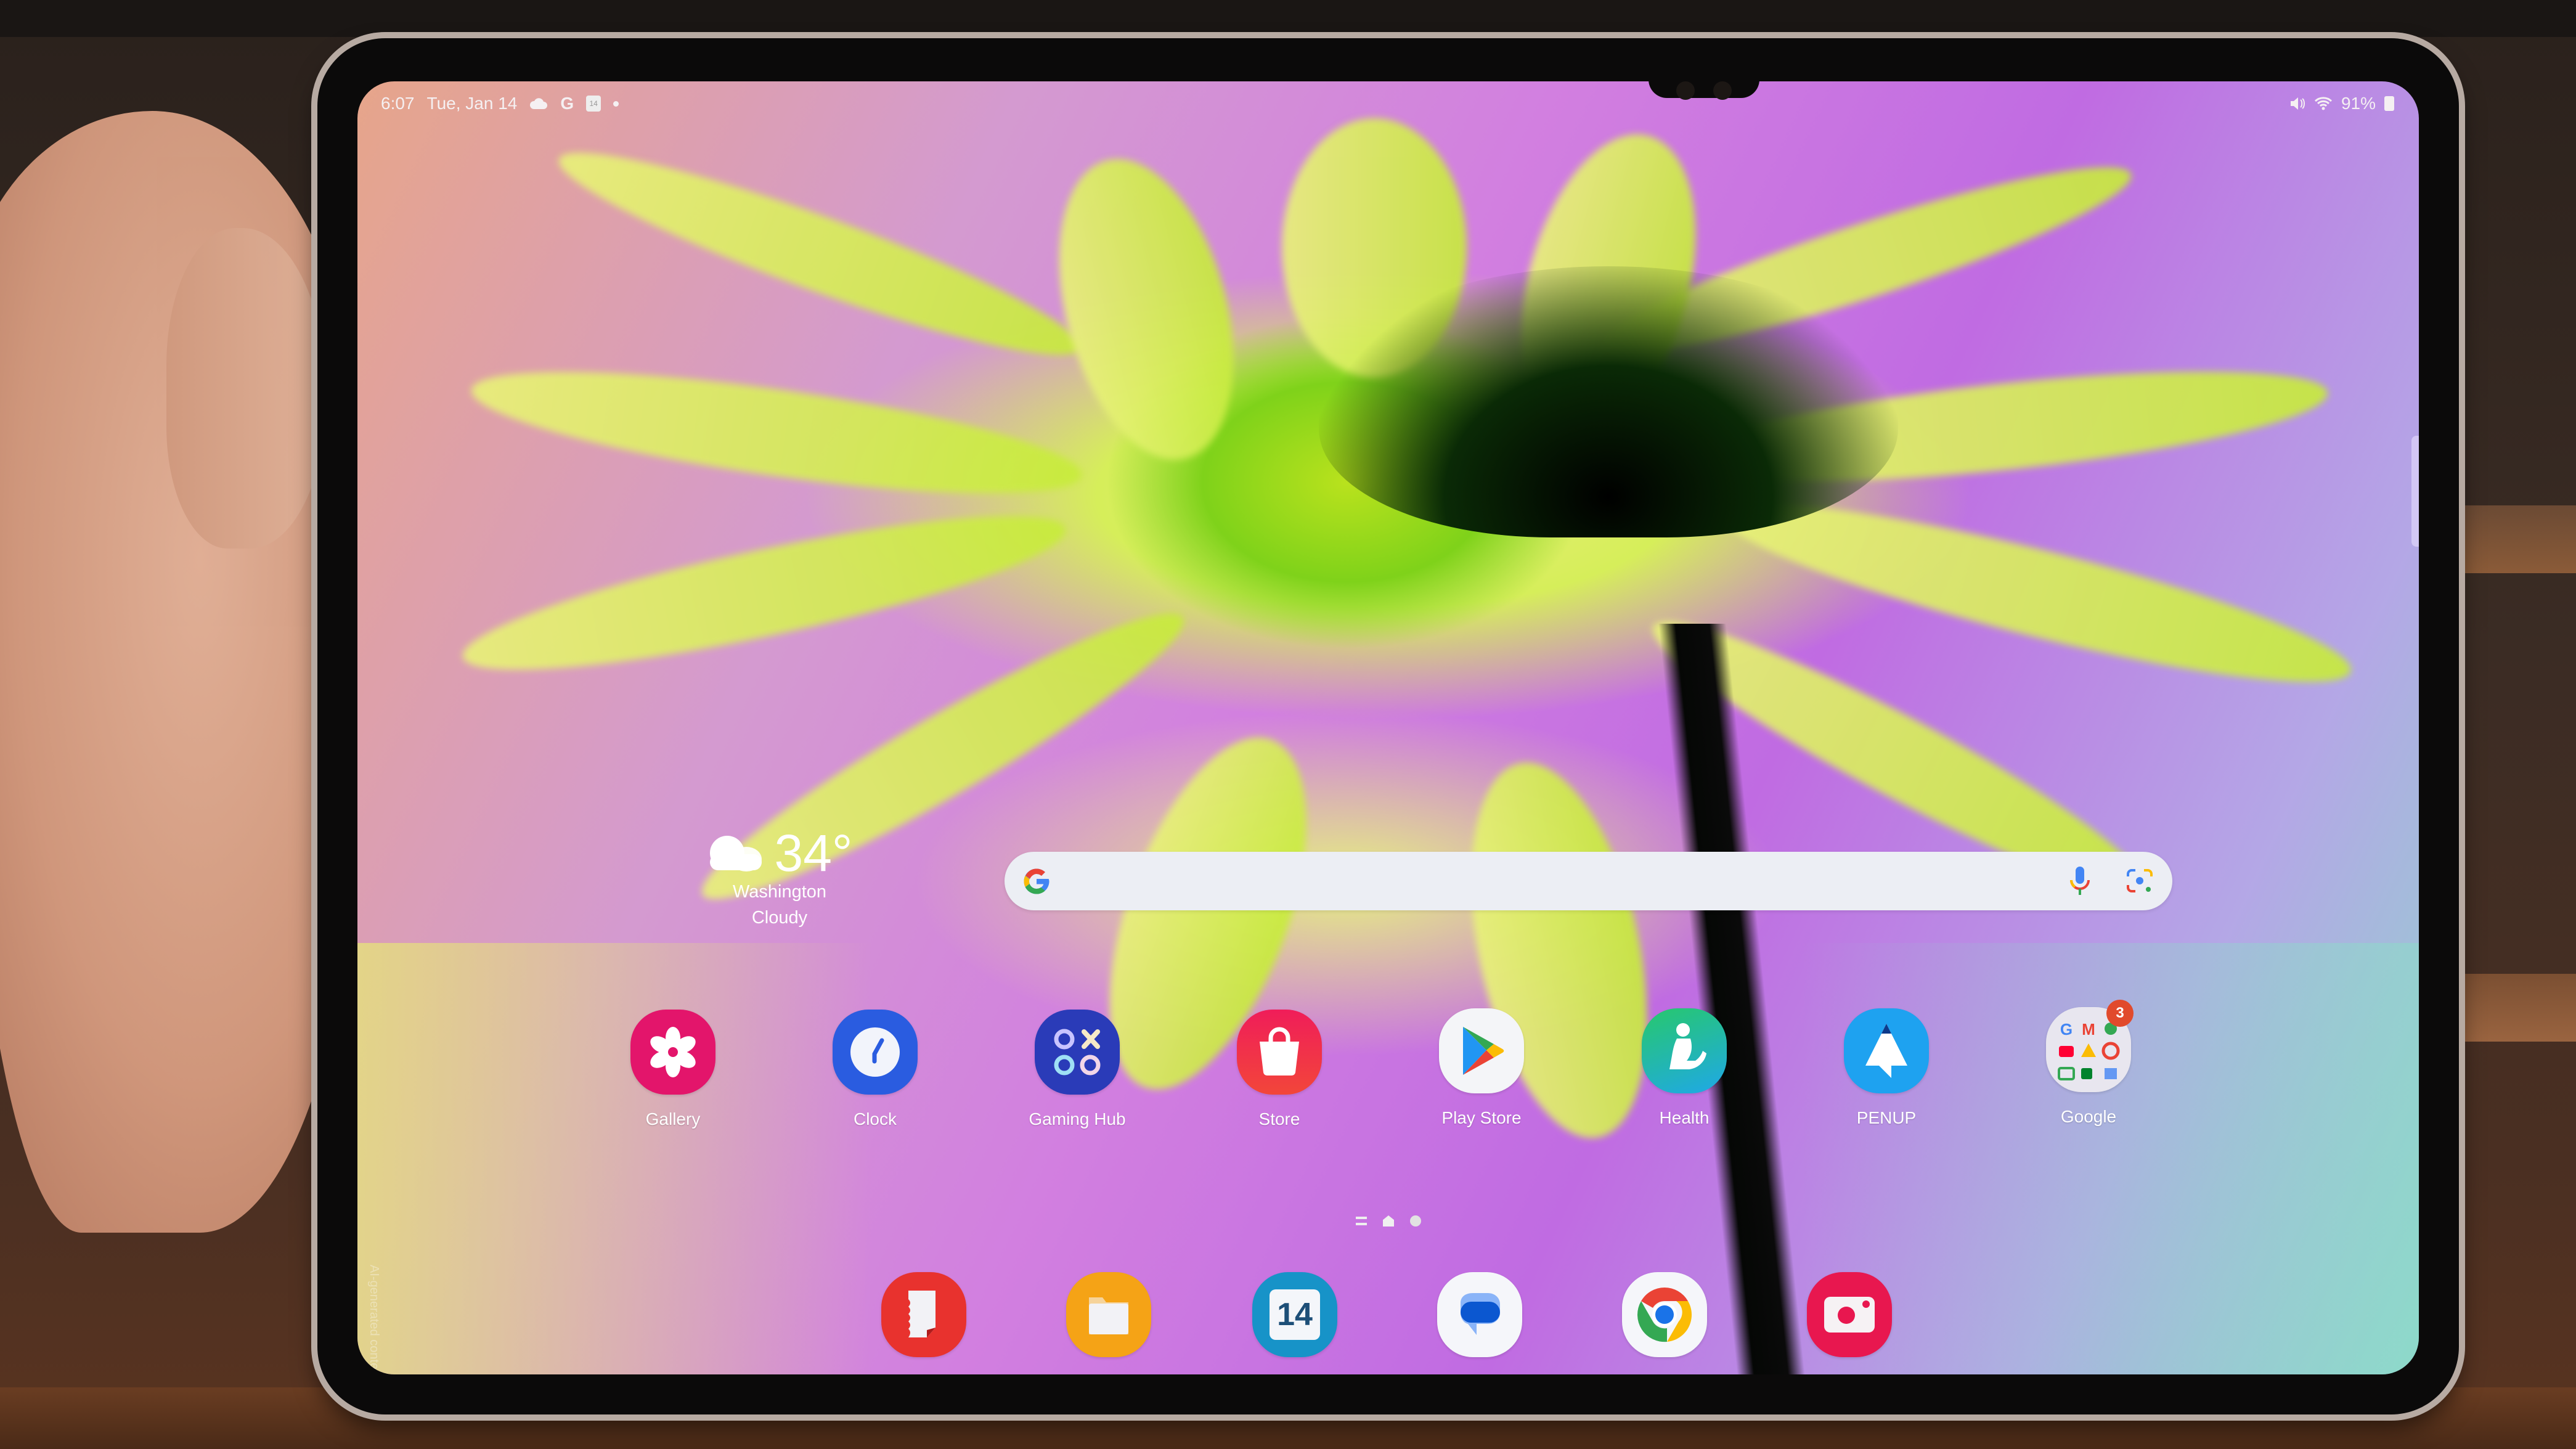 The image size is (2576, 1449). Describe the element at coordinates (2358, 103) in the screenshot. I see `battery-percent: 91%` at that location.